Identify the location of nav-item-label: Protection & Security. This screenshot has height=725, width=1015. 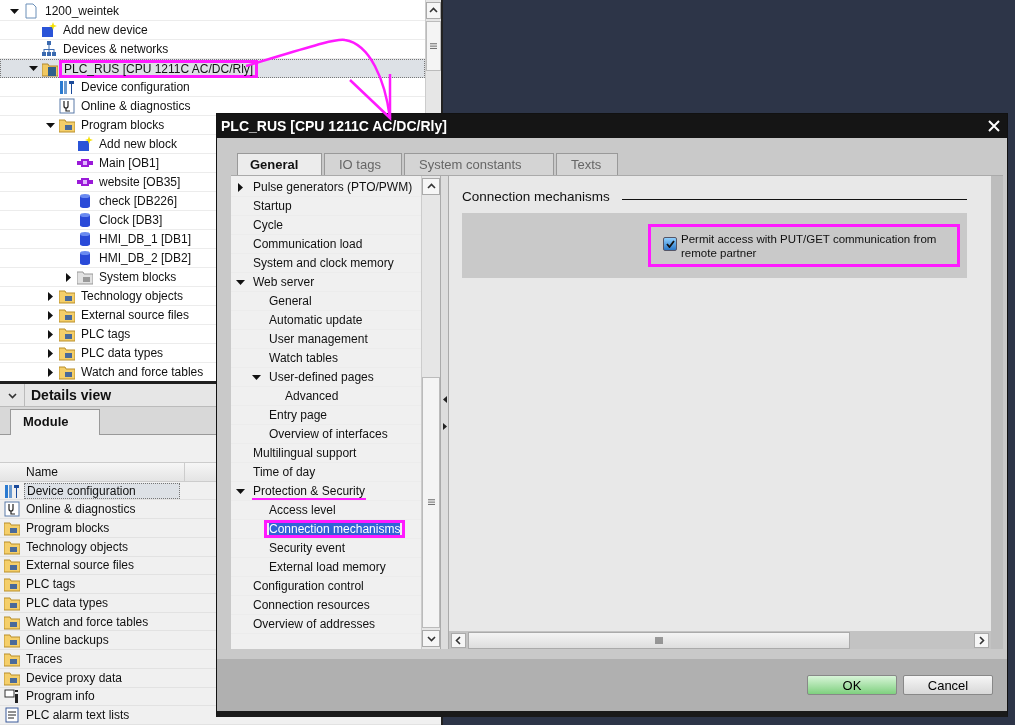
(309, 491).